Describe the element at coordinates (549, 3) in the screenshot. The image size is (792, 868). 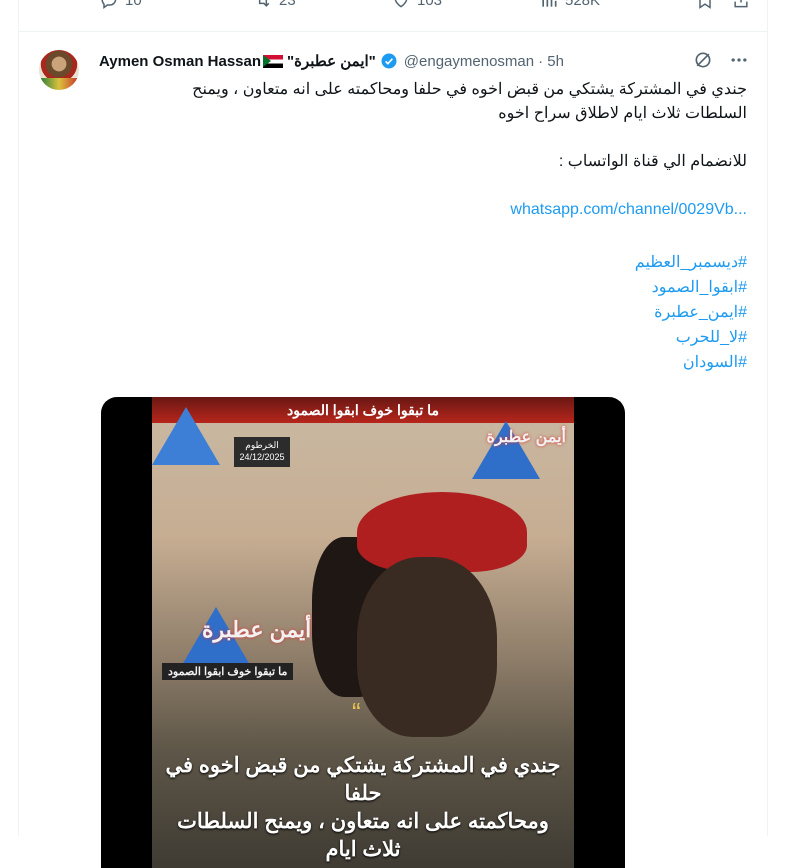
I see `views-icon` at that location.